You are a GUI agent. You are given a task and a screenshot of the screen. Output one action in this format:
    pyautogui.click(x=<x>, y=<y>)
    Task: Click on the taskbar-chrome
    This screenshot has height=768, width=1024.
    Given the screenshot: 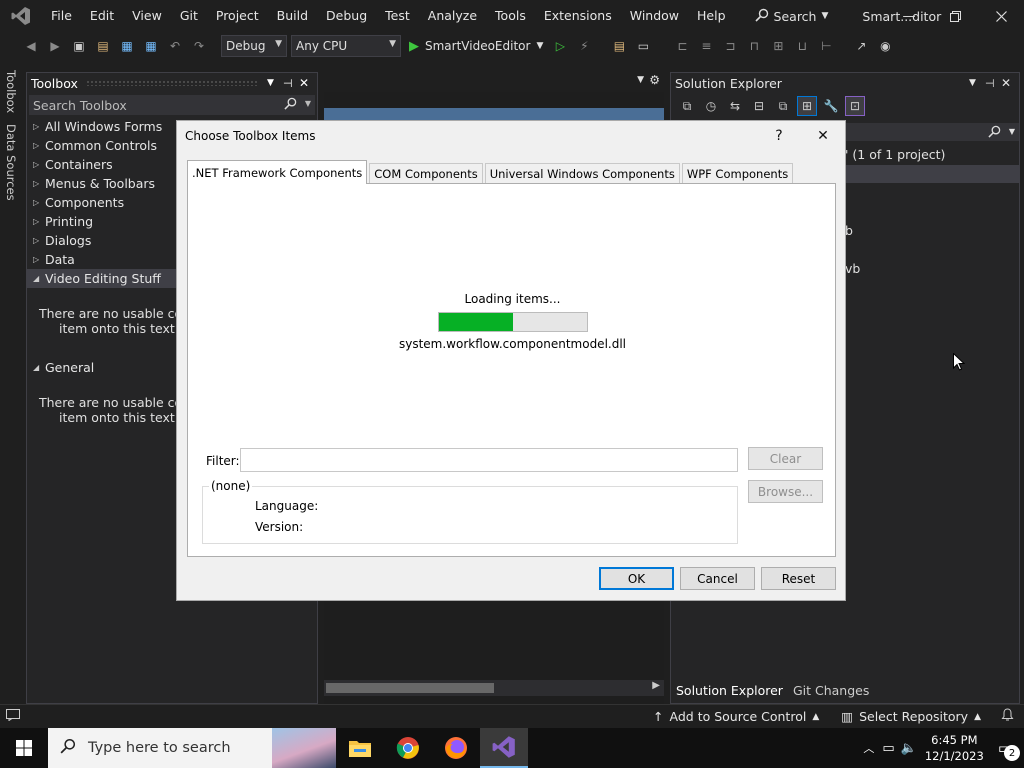 What is the action you would take?
    pyautogui.click(x=408, y=748)
    